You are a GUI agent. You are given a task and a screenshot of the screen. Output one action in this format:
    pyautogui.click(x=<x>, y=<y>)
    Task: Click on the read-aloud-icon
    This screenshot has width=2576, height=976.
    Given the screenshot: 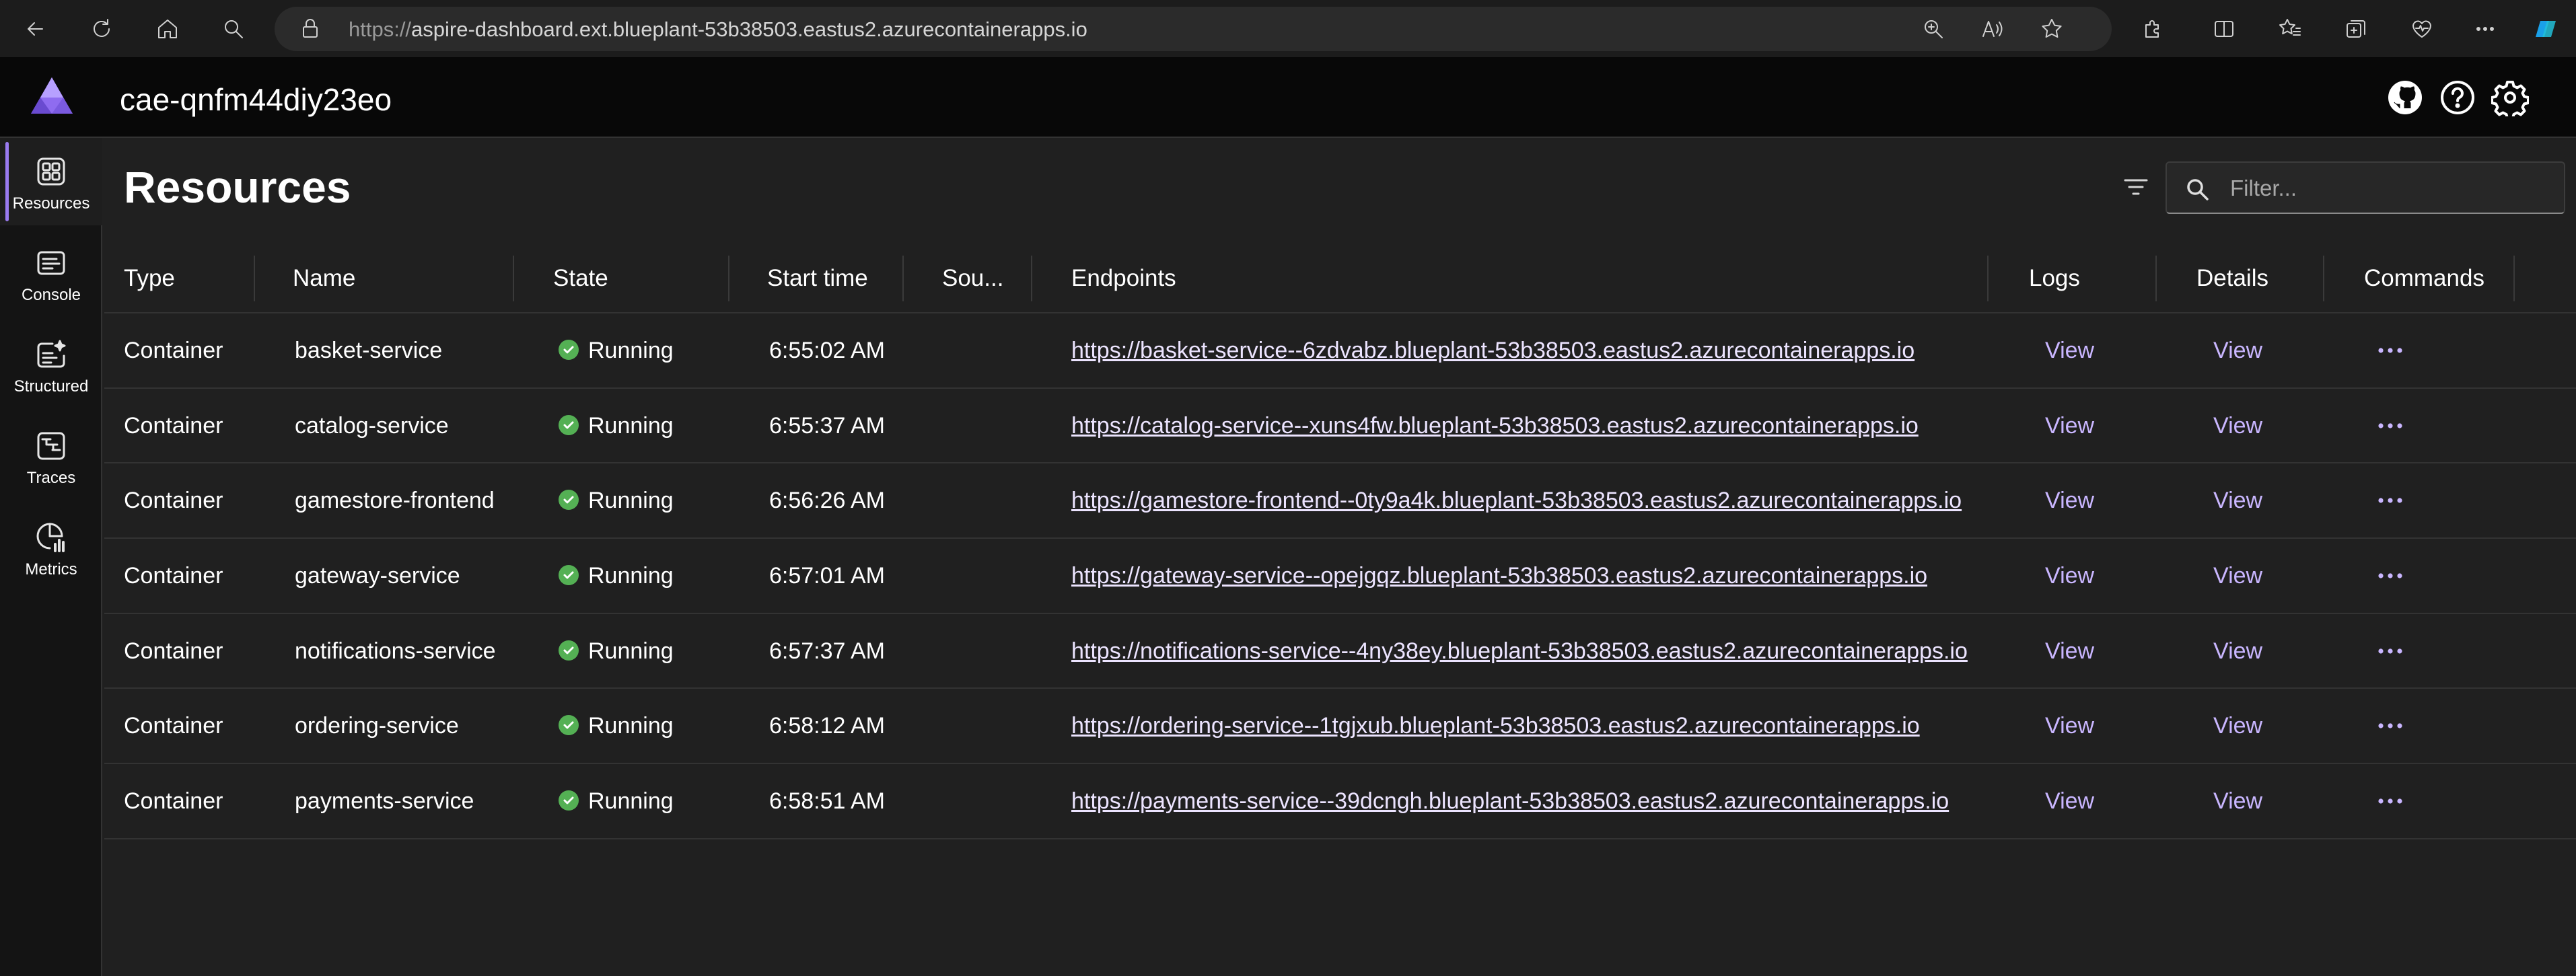 What is the action you would take?
    pyautogui.click(x=1993, y=29)
    